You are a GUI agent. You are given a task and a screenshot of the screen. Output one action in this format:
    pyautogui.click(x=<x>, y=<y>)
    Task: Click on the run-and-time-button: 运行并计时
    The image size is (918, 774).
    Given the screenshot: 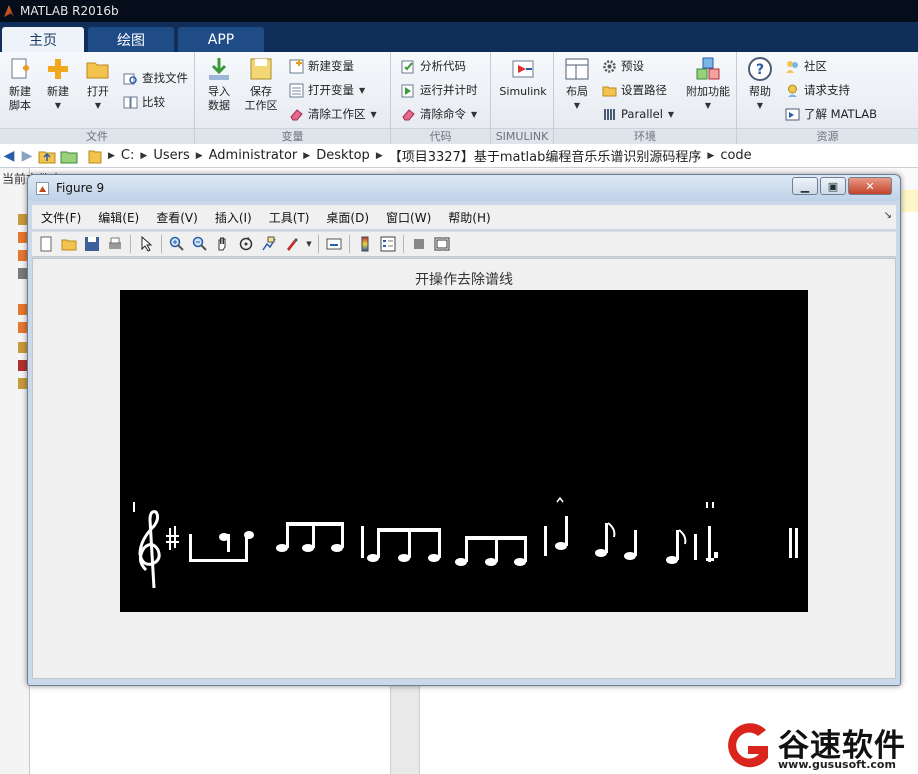 What is the action you would take?
    pyautogui.click(x=439, y=90)
    